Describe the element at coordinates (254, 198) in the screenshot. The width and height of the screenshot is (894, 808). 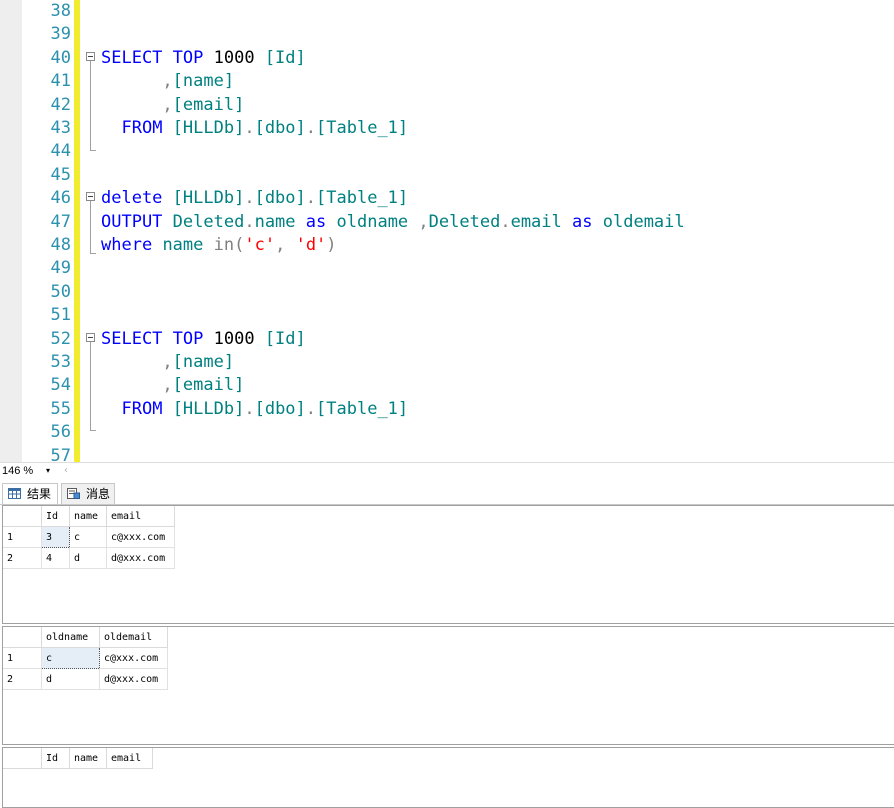
I see `code-line: delete [HLLDb].[dbo].[Table_1]` at that location.